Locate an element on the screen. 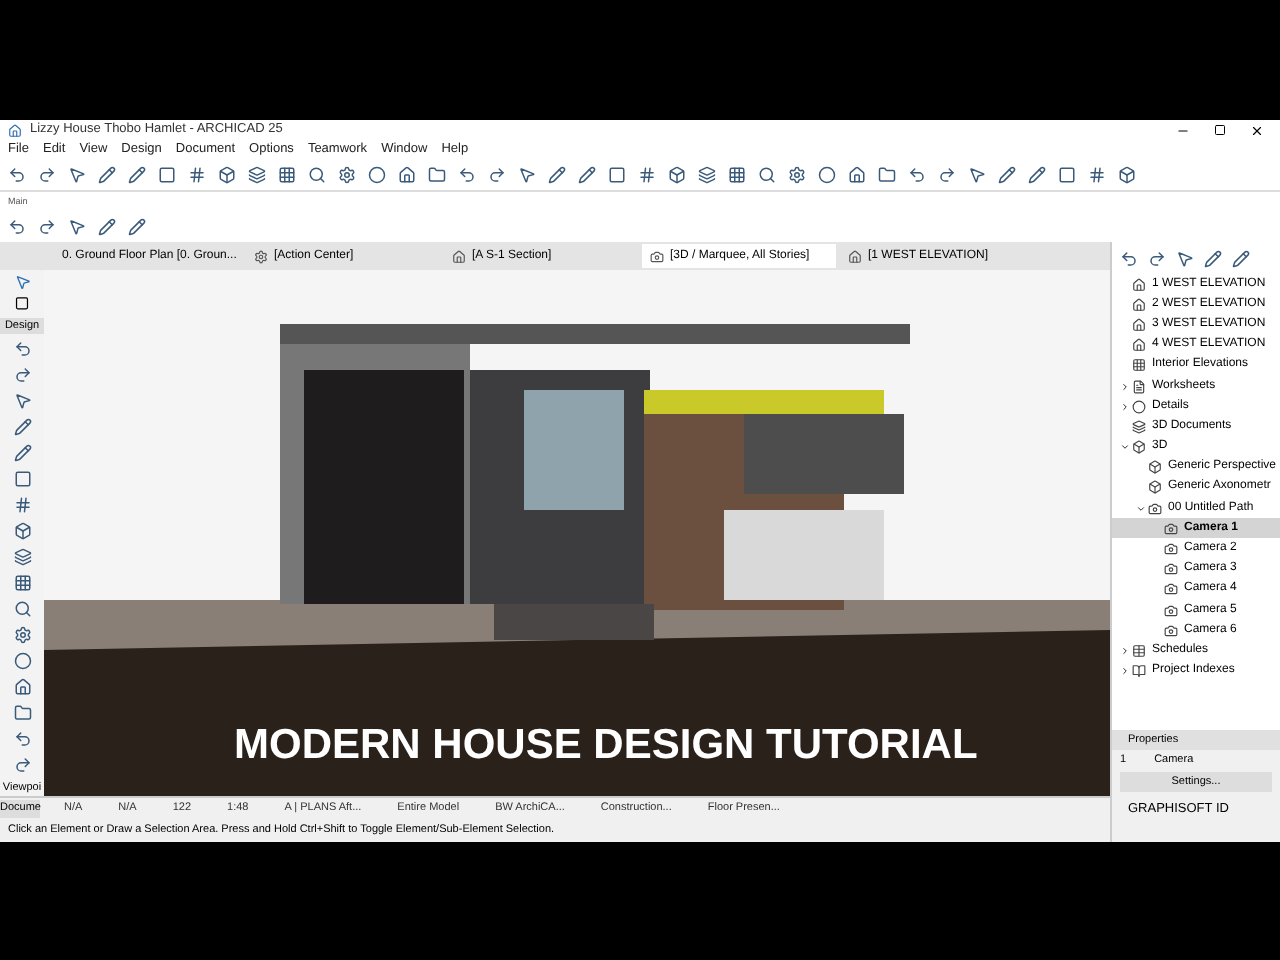 This screenshot has height=960, width=1280. video-caption: MODERN HOUSE DESIGN TUTORIAL is located at coordinates (606, 746).